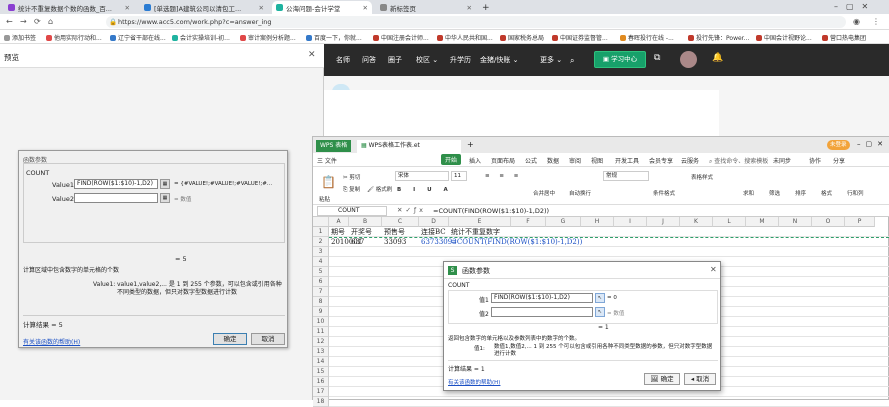  I want to click on cell-E2: =COUNT(FIND(ROW($1:$10)-1,D2)), so click(516, 242).